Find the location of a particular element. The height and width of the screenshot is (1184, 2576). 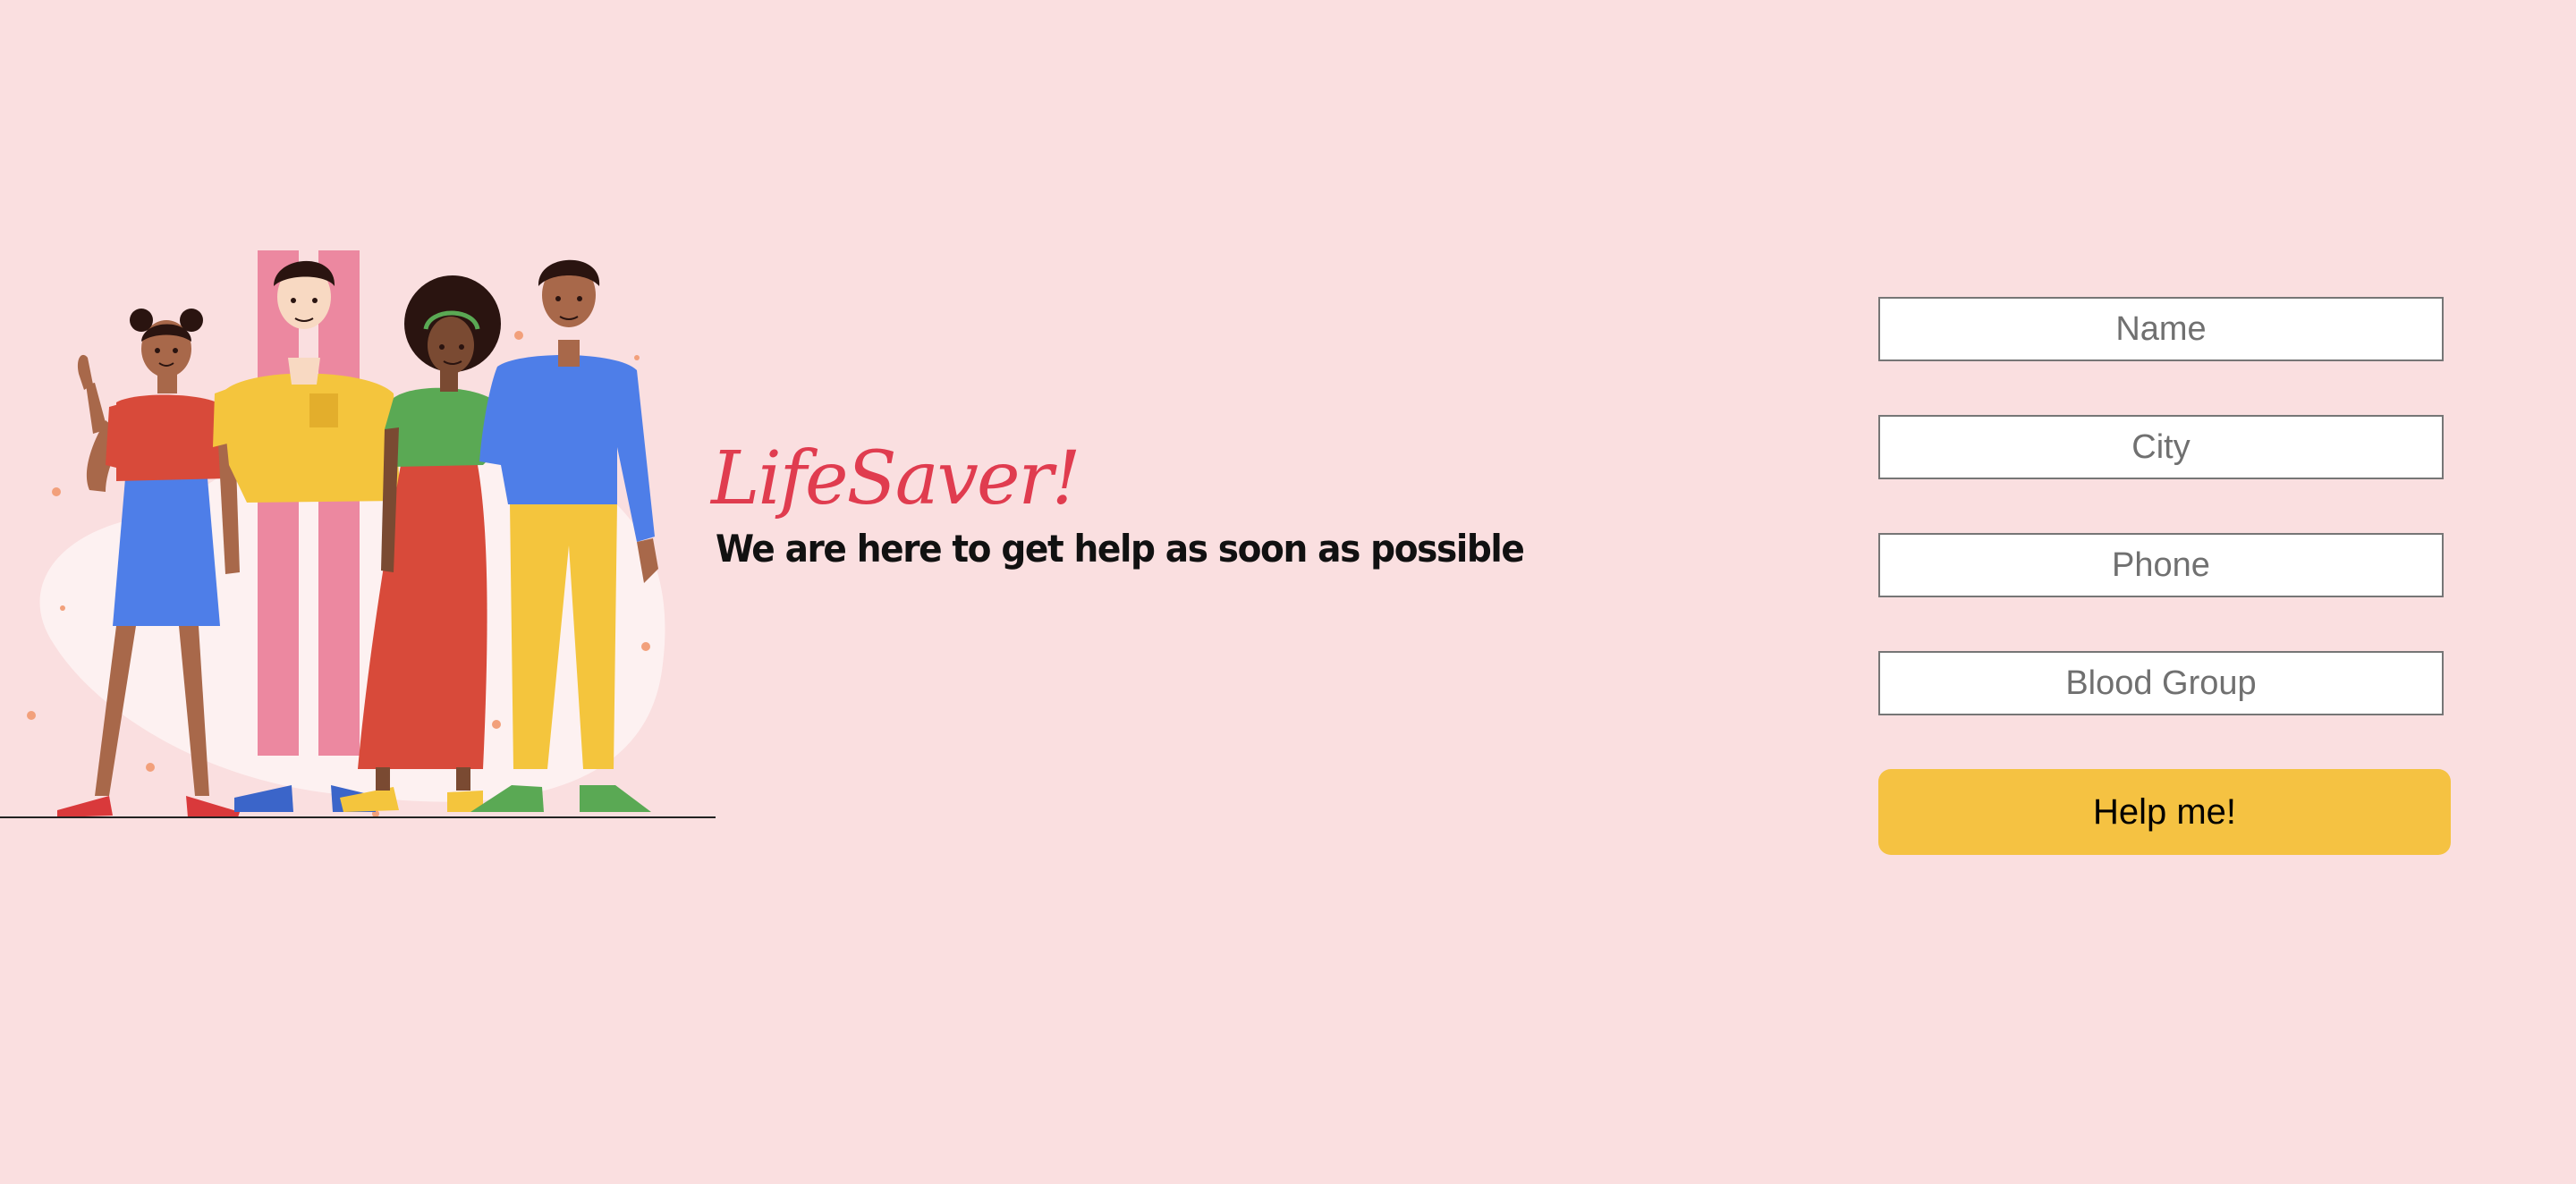

city-input is located at coordinates (2161, 447).